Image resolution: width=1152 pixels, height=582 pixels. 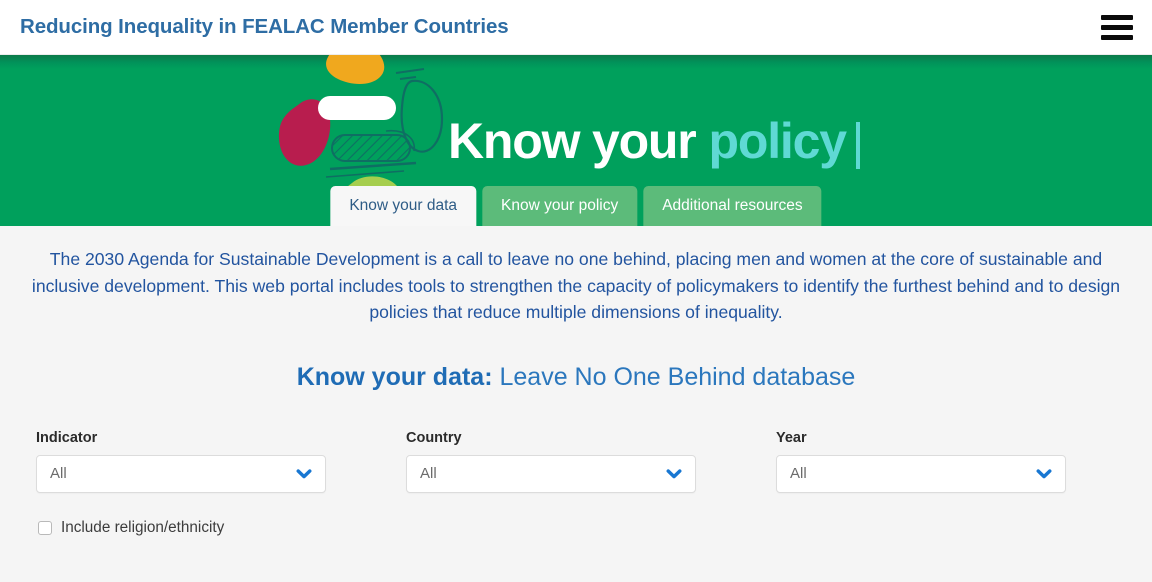 I want to click on capsule-white-icon, so click(x=357, y=108).